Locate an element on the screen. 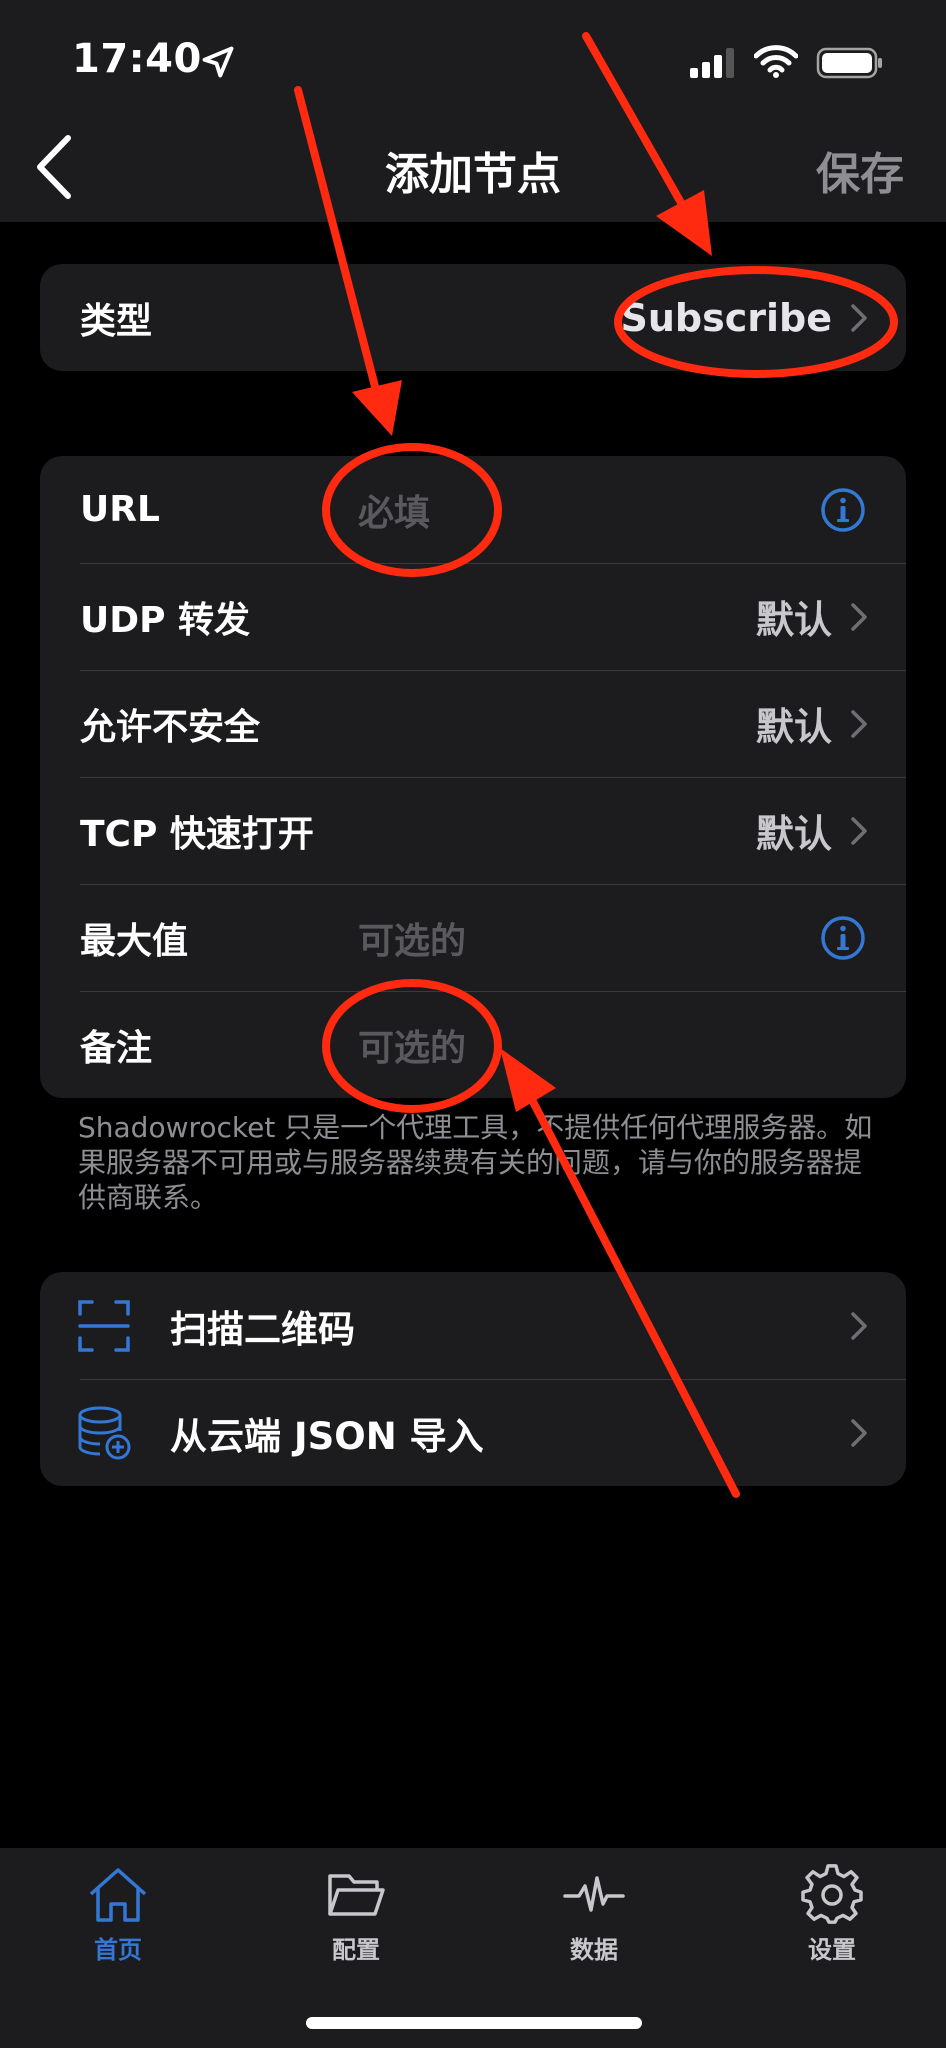  json-import-row: 从云端 JSON 导入 is located at coordinates (473, 1432).